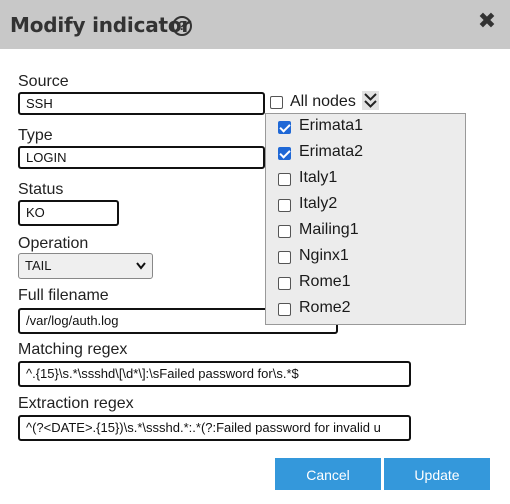 This screenshot has width=510, height=504. I want to click on node-label: Nginx1, so click(324, 255).